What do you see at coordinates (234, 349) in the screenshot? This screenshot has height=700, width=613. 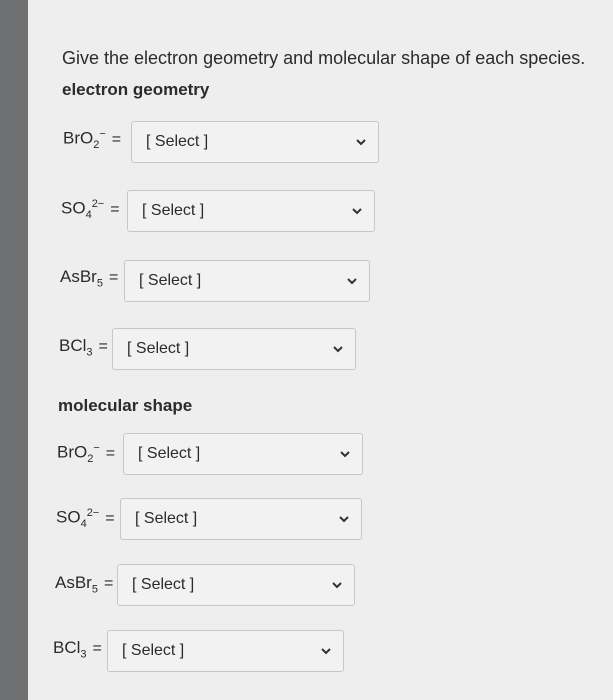 I see `eg-select-bcl3: [ Select ]` at bounding box center [234, 349].